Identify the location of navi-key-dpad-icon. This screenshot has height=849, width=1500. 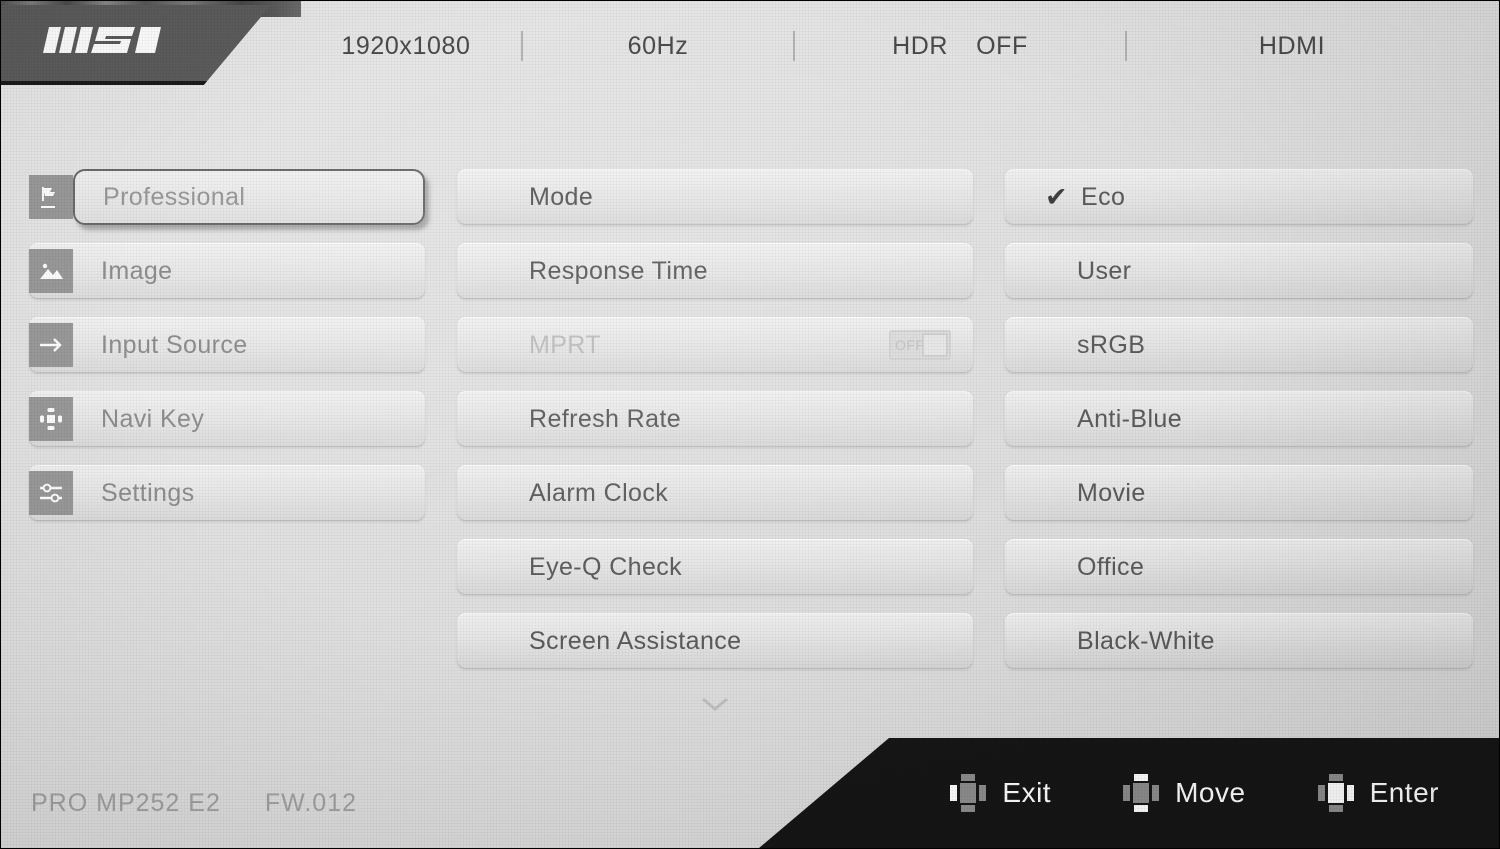
(51, 419).